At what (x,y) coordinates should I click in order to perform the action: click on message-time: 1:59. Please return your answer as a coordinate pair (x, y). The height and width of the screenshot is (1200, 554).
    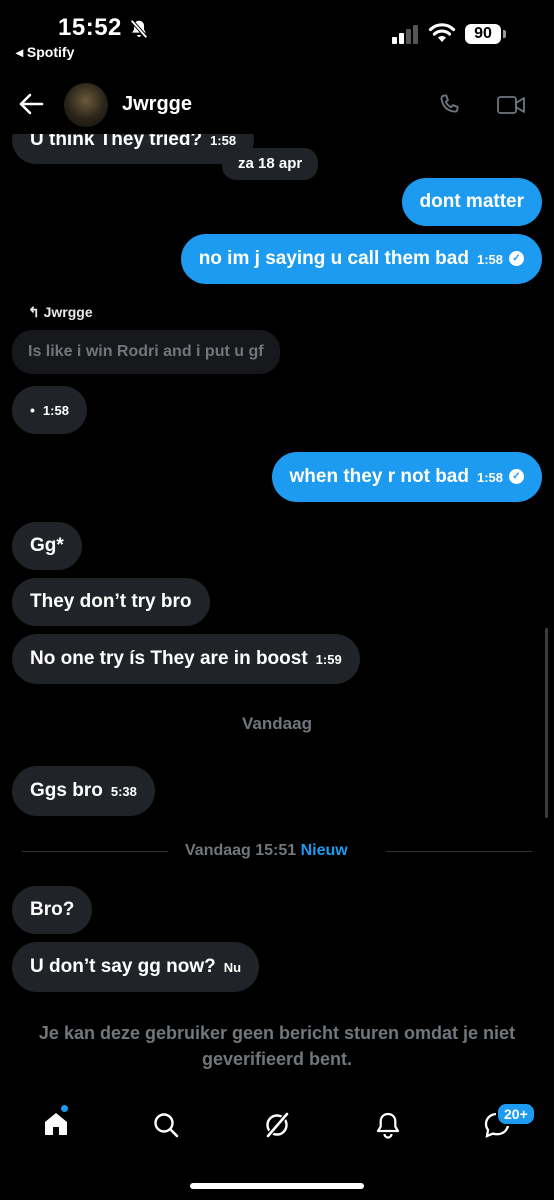
    Looking at the image, I should click on (328, 659).